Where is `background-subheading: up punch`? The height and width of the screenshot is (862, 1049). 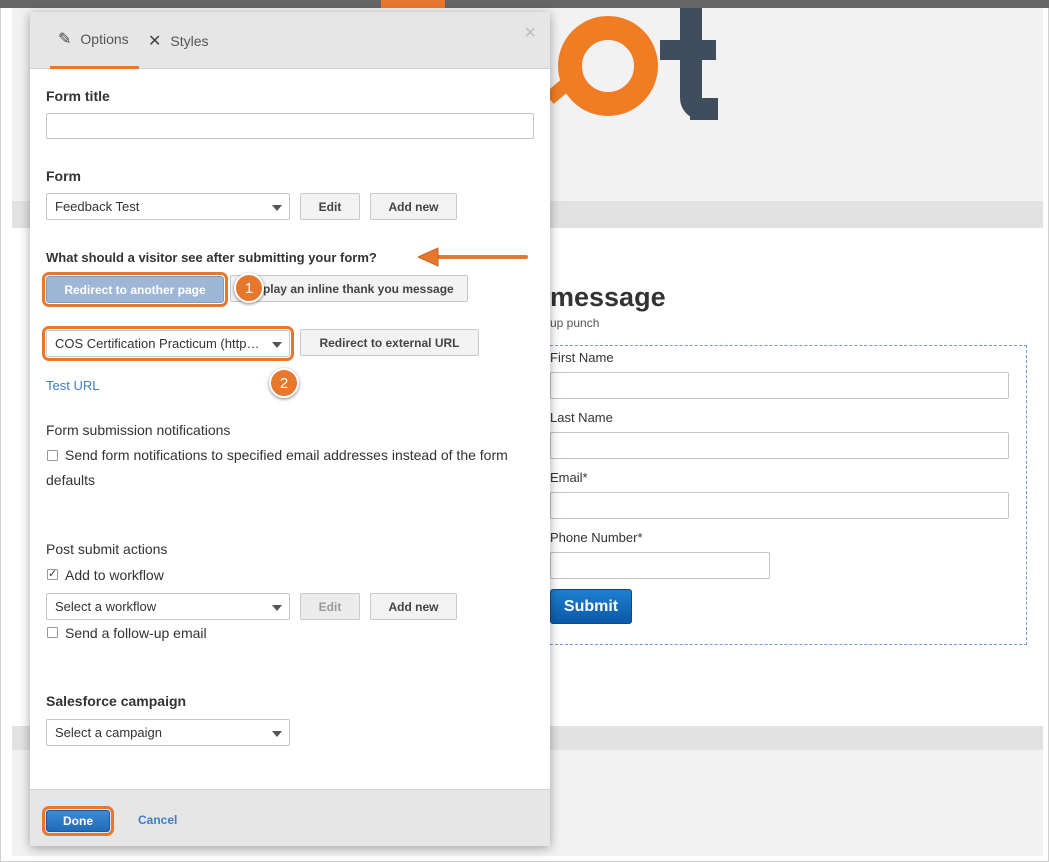
background-subheading: up punch is located at coordinates (575, 323).